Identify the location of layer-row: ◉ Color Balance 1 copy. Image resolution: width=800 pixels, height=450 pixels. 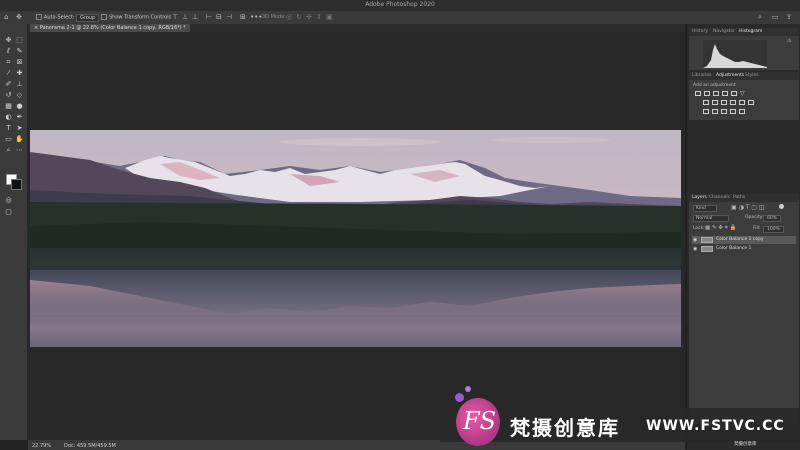
(744, 240).